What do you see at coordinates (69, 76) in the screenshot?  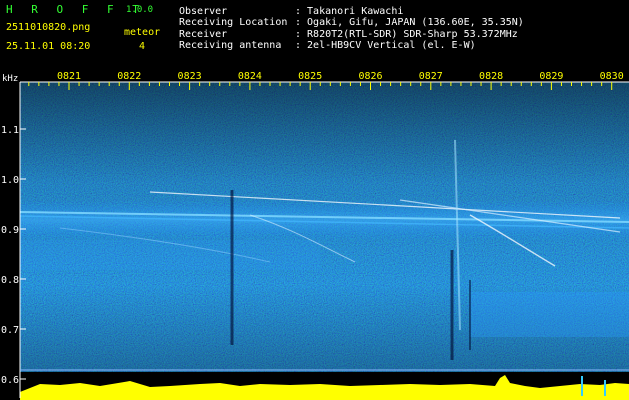 I see `x-tick-label: 0821` at bounding box center [69, 76].